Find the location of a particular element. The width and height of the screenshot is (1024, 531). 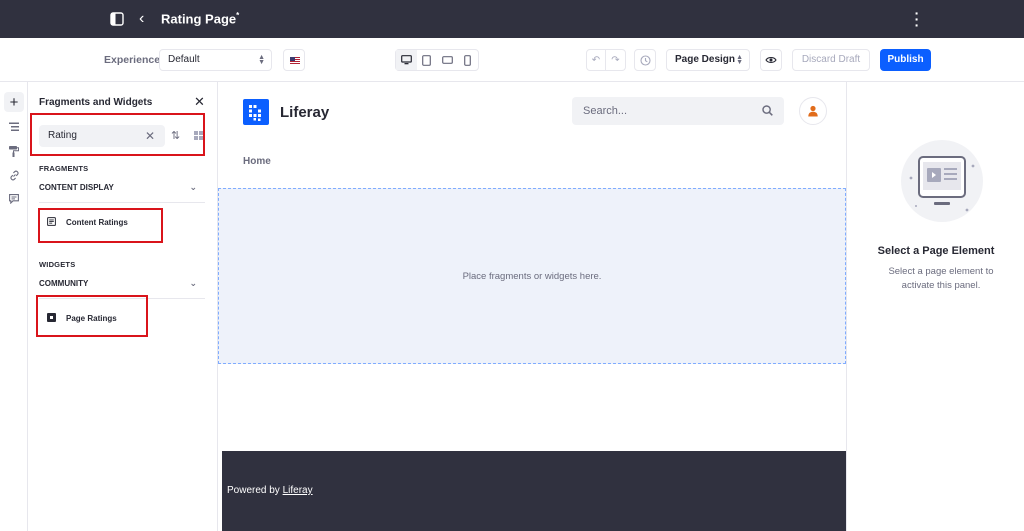

comments-icon is located at coordinates (14, 199).